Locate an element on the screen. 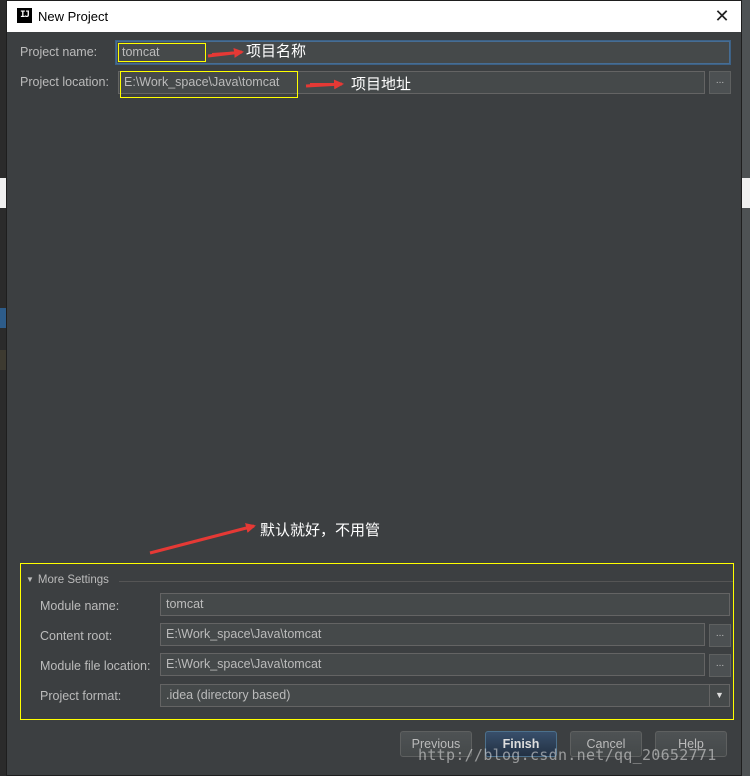  more-settings-toggle: ▼ More Settings is located at coordinates (67, 580).